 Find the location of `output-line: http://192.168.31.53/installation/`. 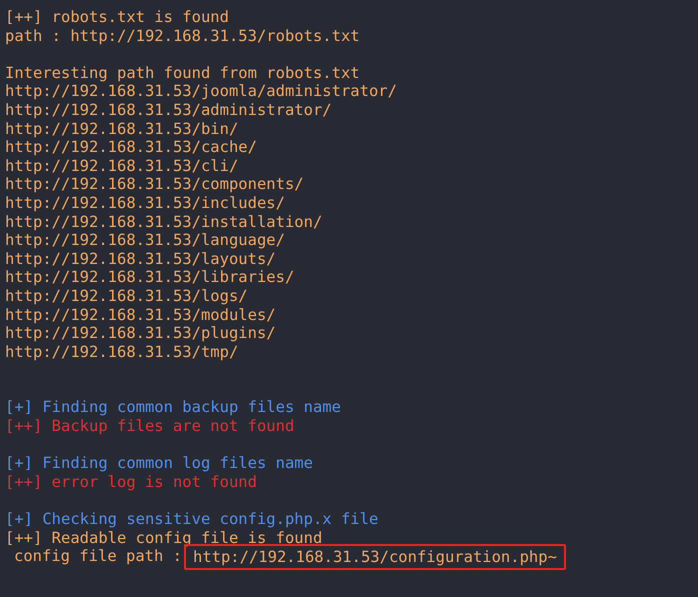

output-line: http://192.168.31.53/installation/ is located at coordinates (163, 221).